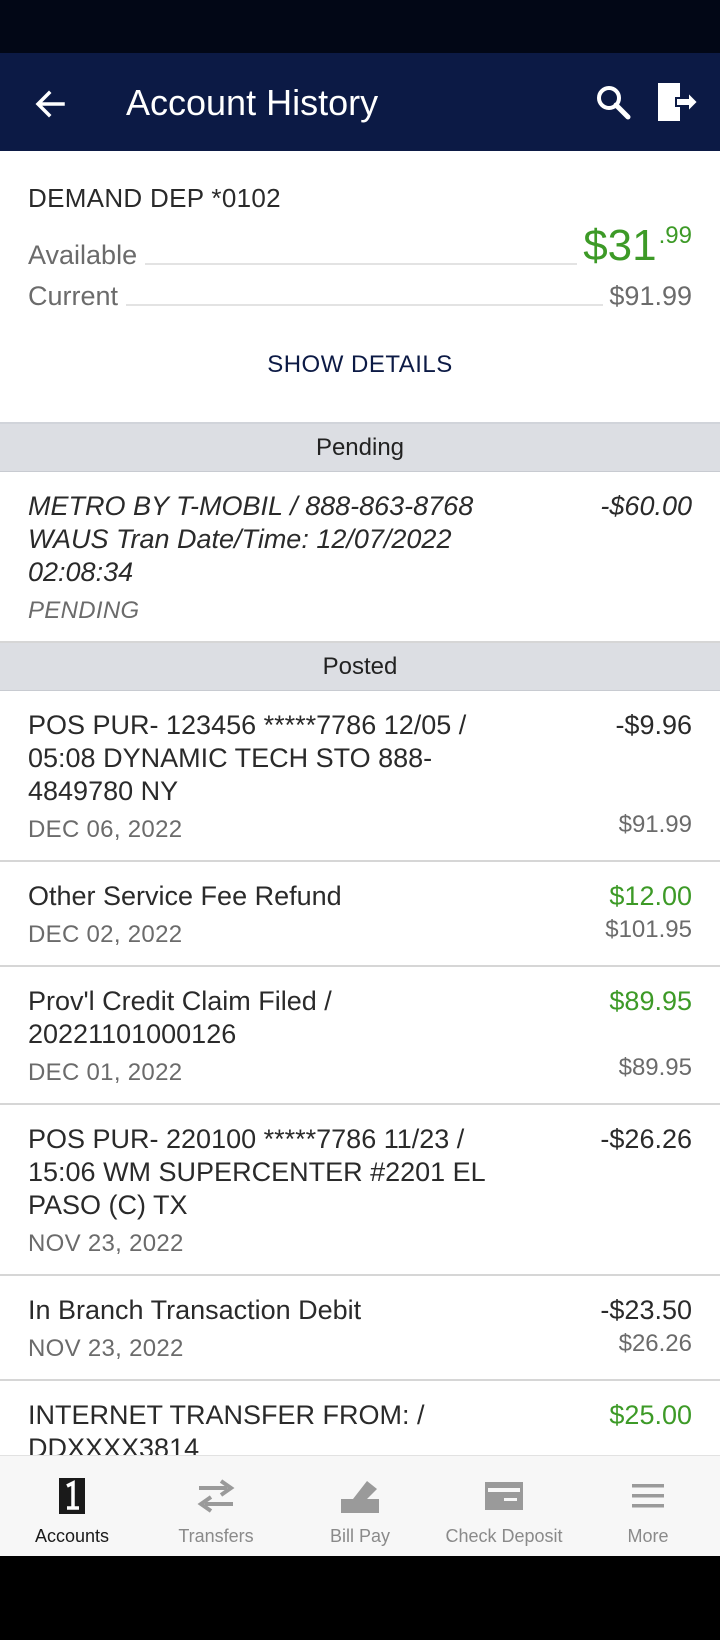  Describe the element at coordinates (650, 1001) in the screenshot. I see `transaction-amount: $89.95` at that location.